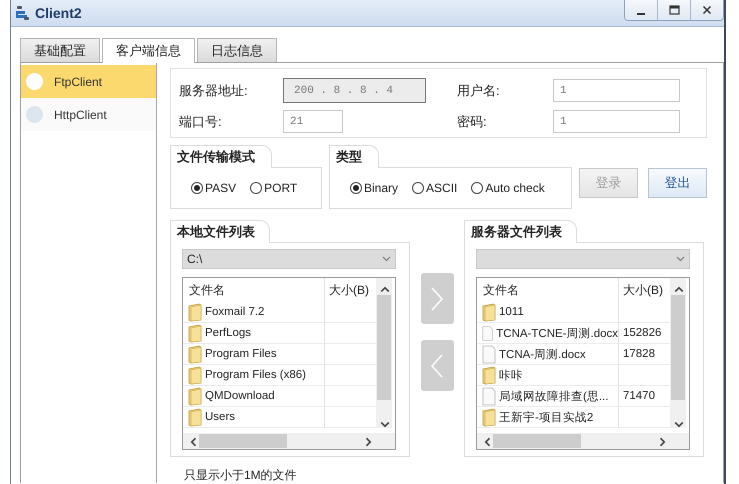 The height and width of the screenshot is (484, 739). I want to click on tab: 基础配置, so click(60, 50).